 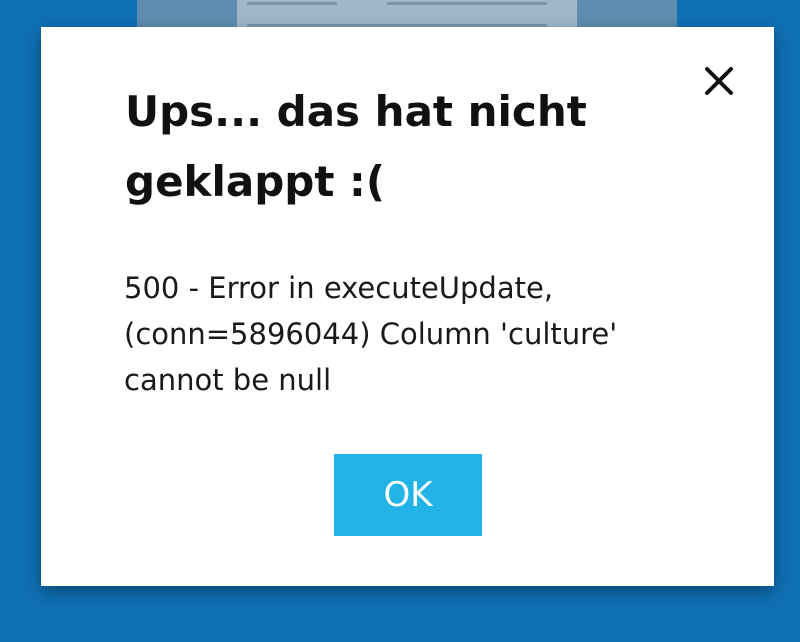 I want to click on background-page-card, so click(x=407, y=15).